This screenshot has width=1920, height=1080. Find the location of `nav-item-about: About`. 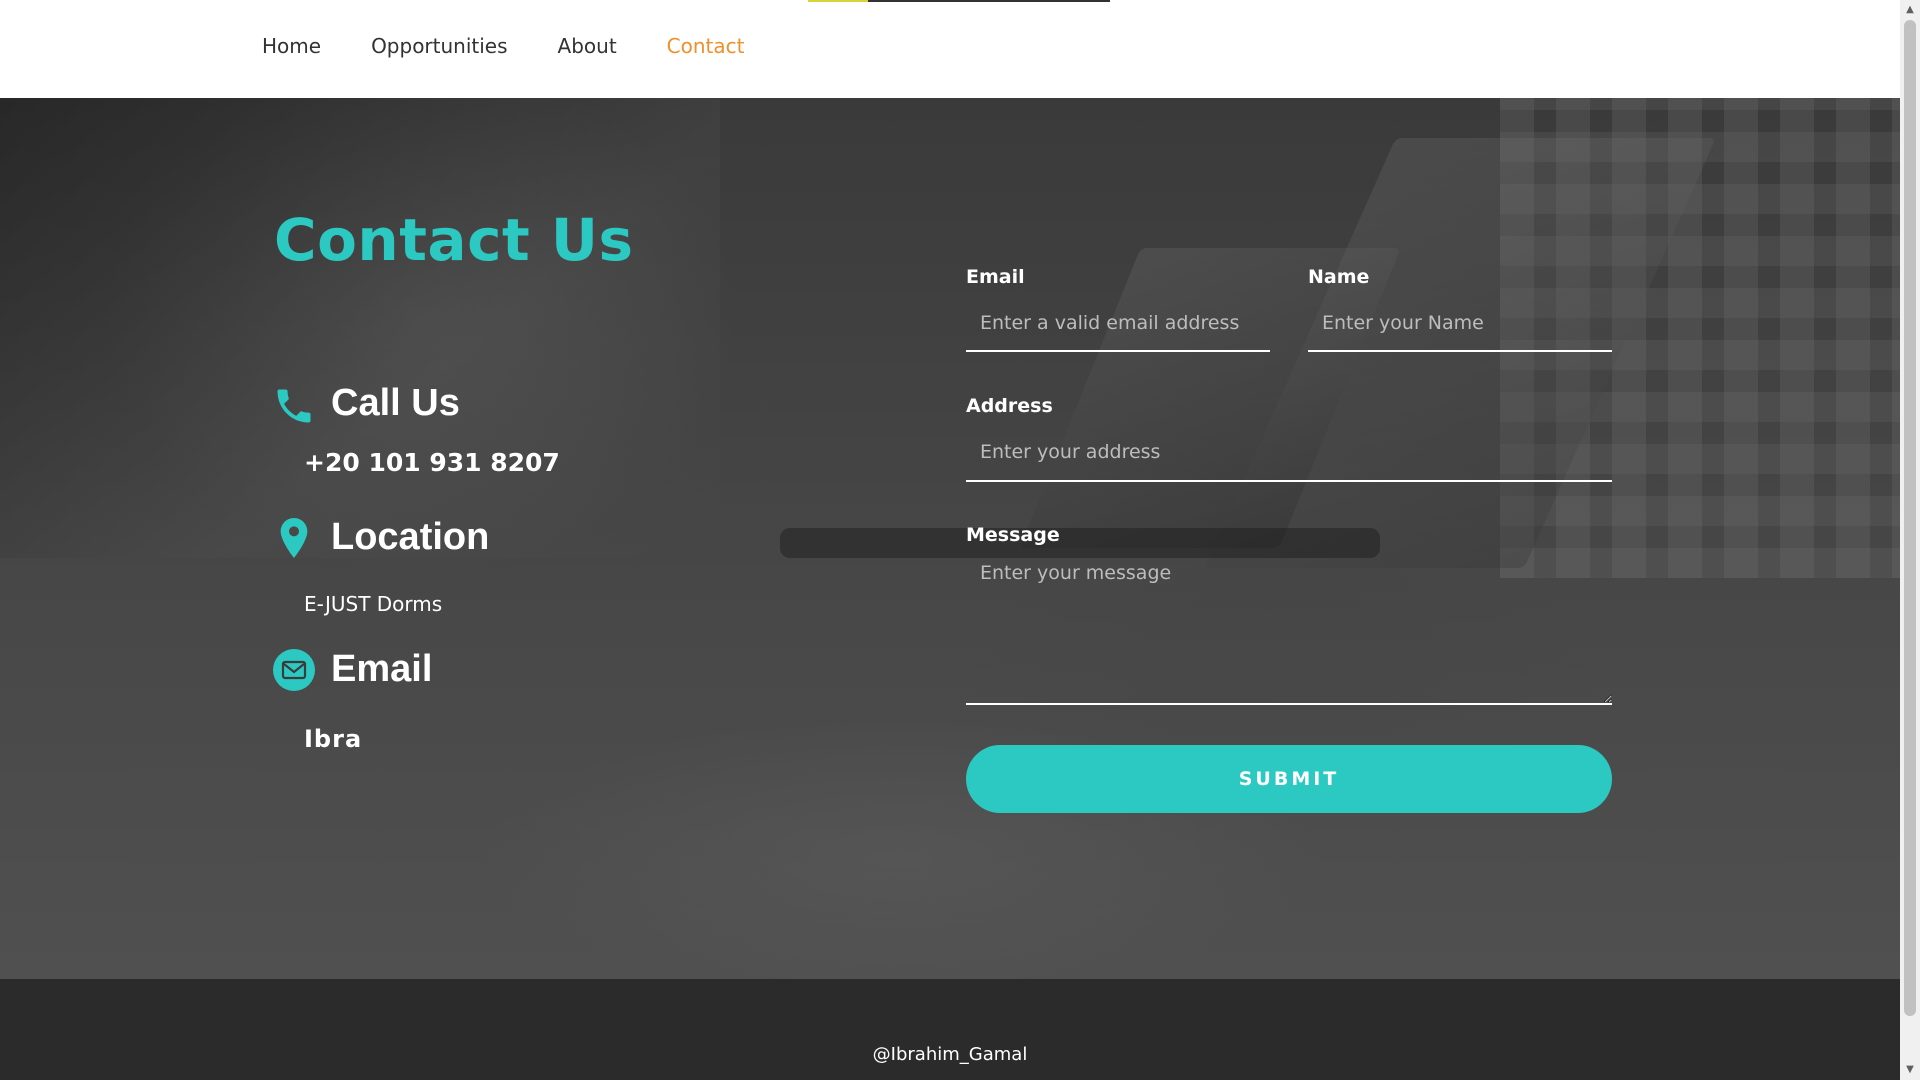

nav-item-about: About is located at coordinates (587, 46).